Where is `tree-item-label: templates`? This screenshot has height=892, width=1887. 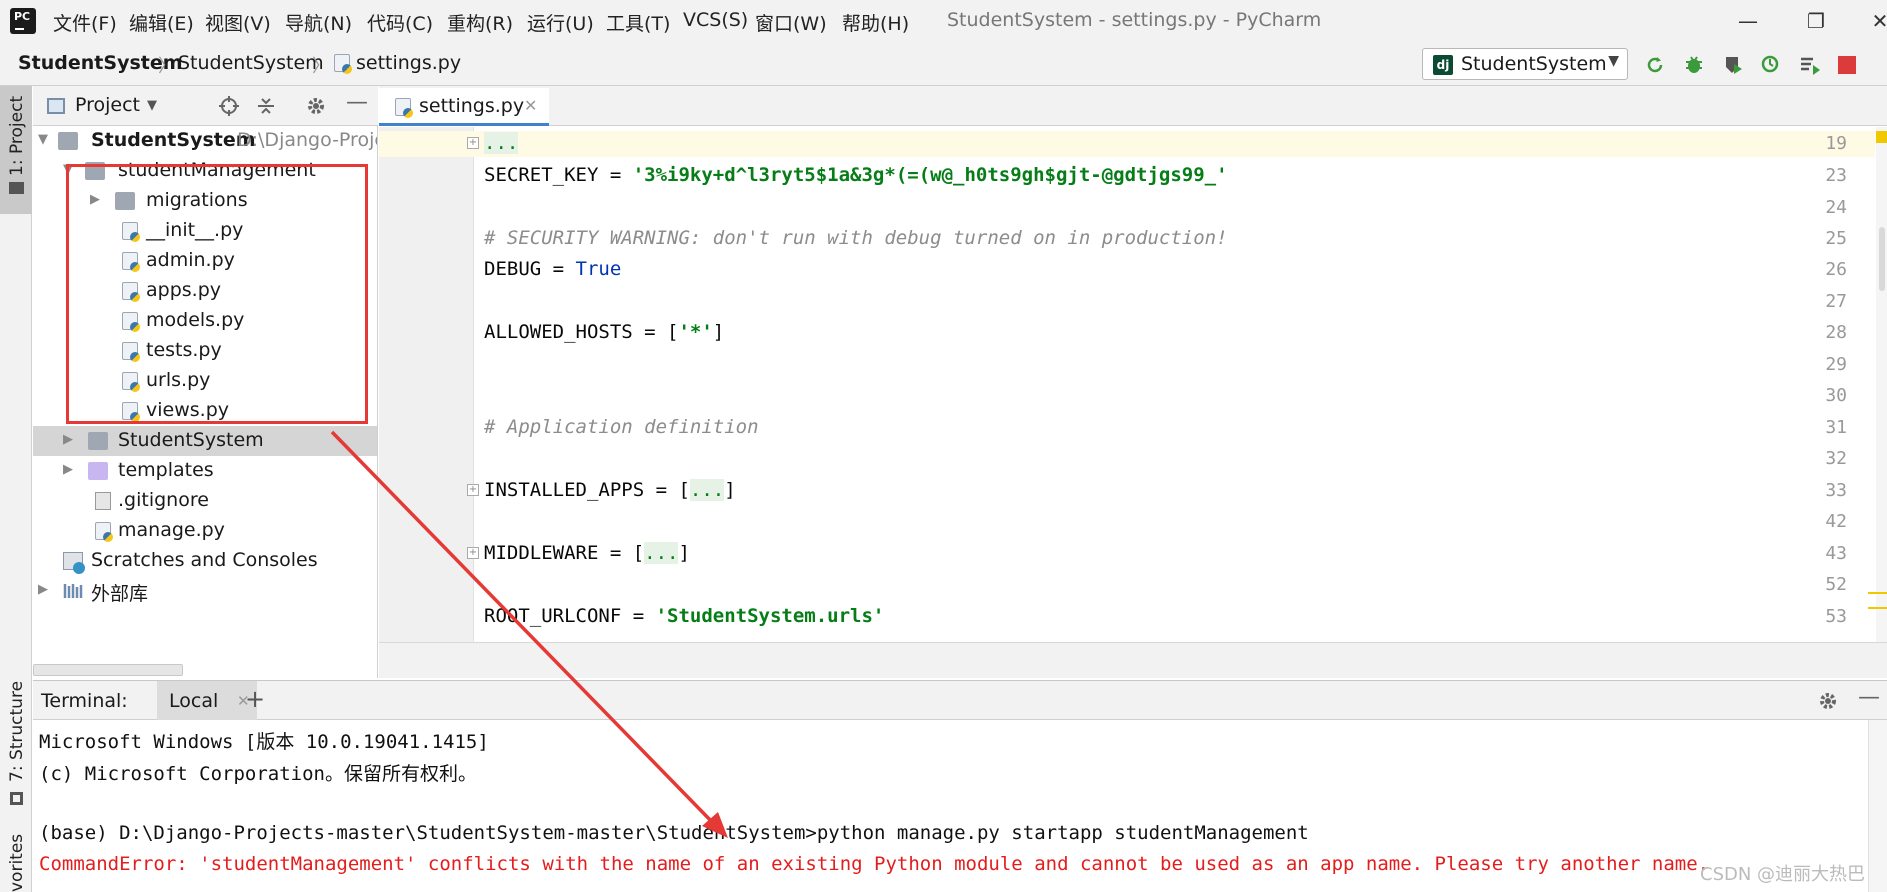 tree-item-label: templates is located at coordinates (166, 470).